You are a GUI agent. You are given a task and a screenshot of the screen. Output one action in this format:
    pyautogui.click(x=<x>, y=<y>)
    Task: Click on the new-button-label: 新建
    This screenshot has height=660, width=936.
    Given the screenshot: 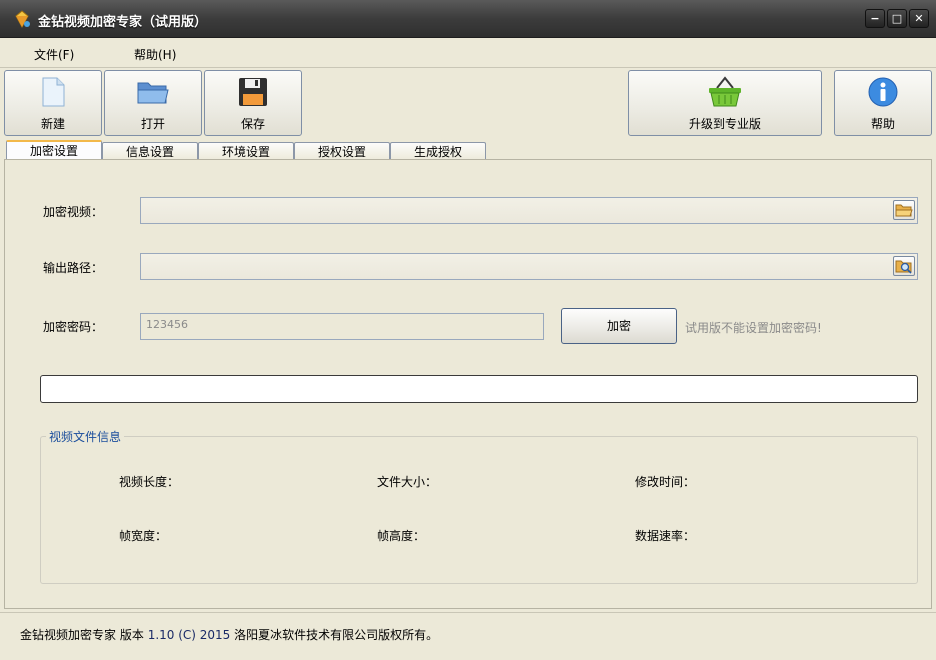 What is the action you would take?
    pyautogui.click(x=52, y=124)
    